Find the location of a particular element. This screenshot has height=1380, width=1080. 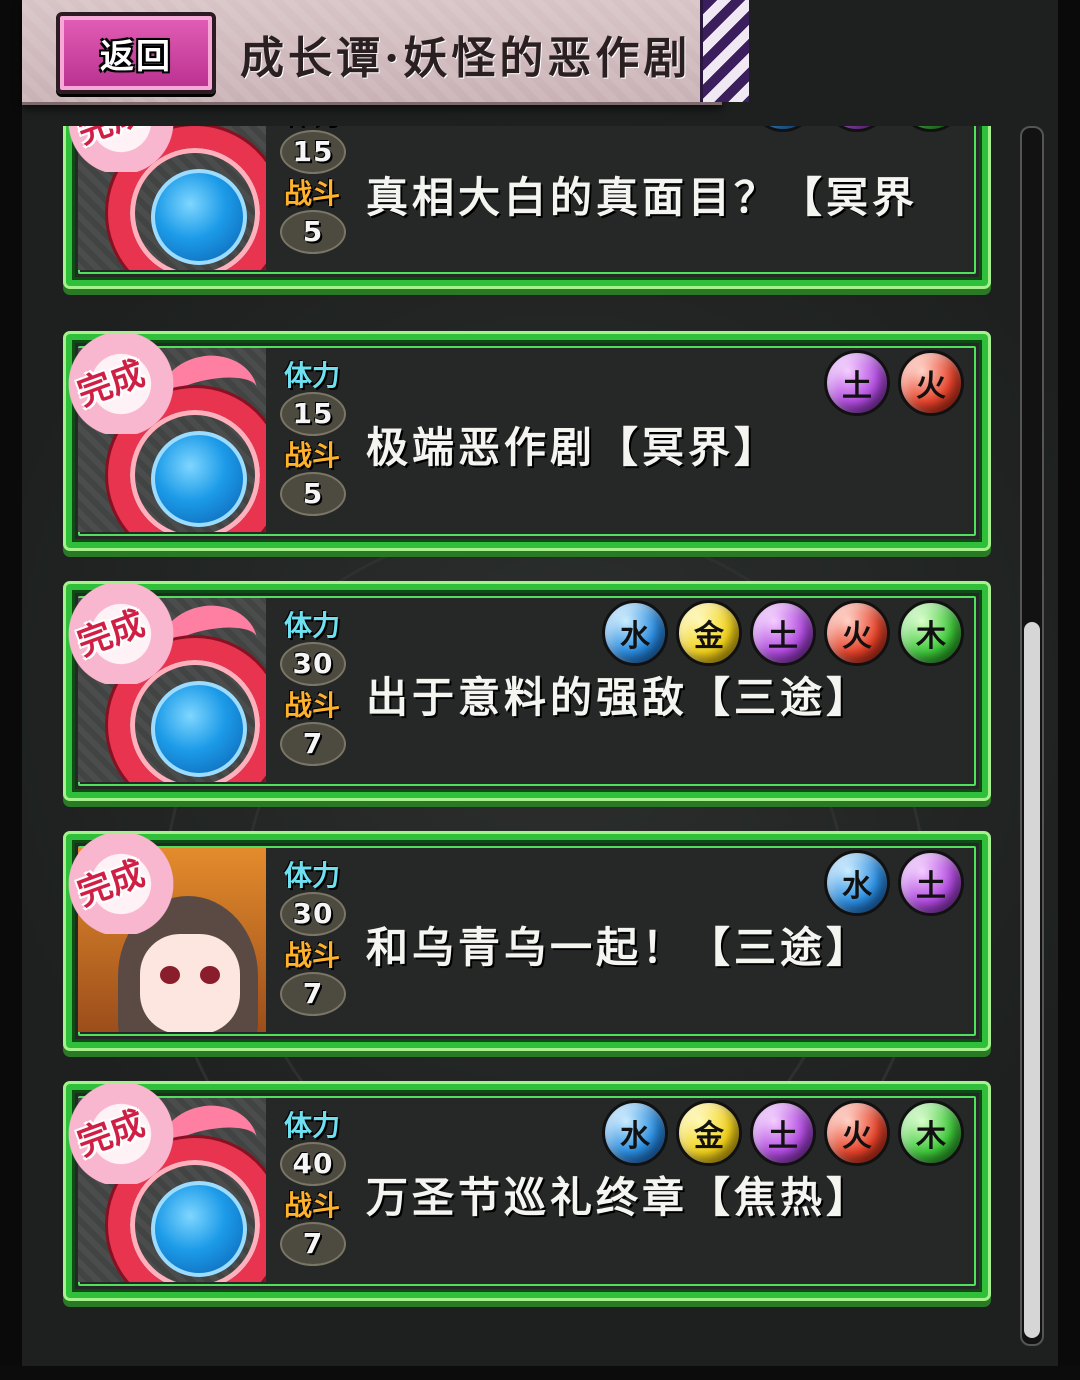

back-button-label: 返回 is located at coordinates (136, 56).